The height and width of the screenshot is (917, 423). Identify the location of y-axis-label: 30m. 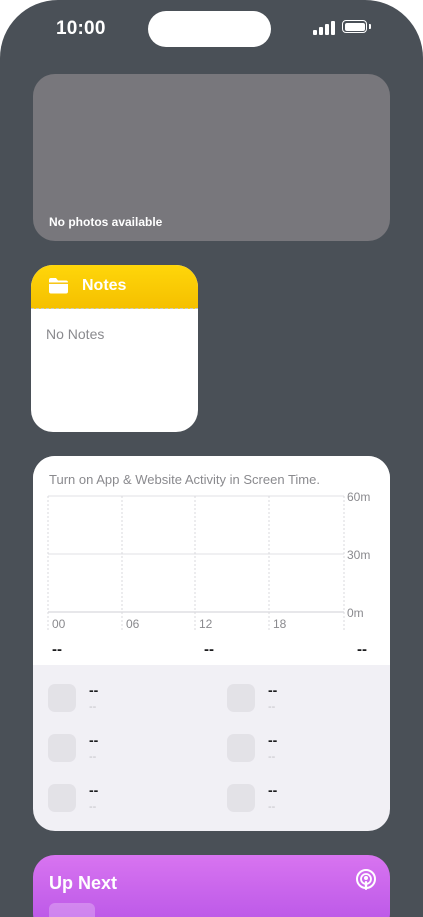
(358, 555).